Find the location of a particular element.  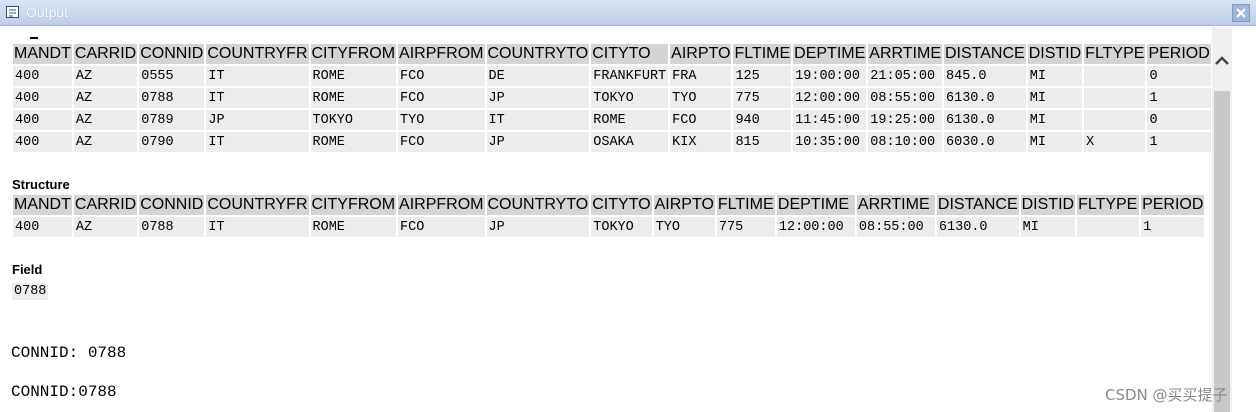

scrollbar-thumb is located at coordinates (1222, 251).